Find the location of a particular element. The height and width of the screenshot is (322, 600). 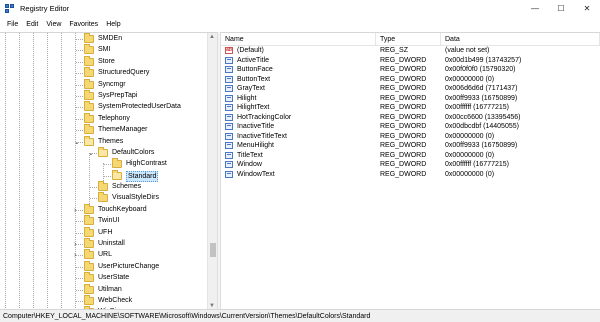

tree-item: Utilman is located at coordinates (103, 289).